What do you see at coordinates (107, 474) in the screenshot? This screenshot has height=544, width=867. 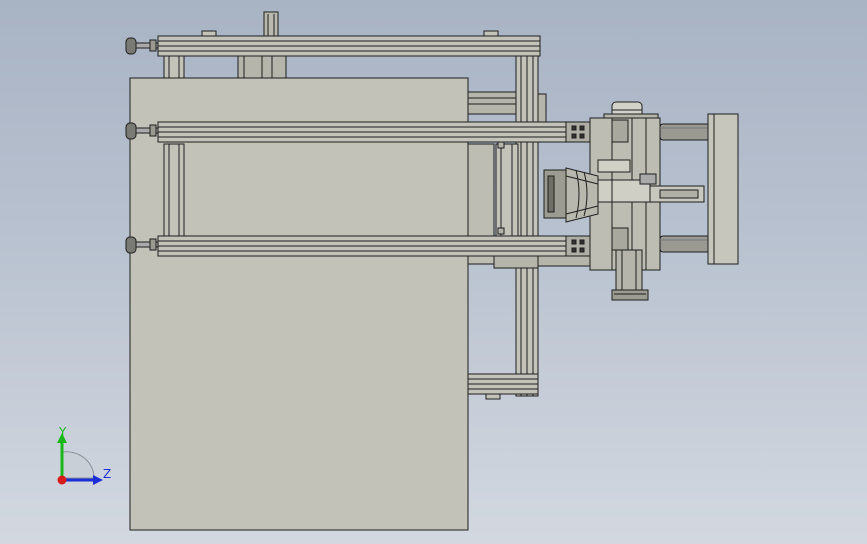 I see `z-axis-label: Z` at bounding box center [107, 474].